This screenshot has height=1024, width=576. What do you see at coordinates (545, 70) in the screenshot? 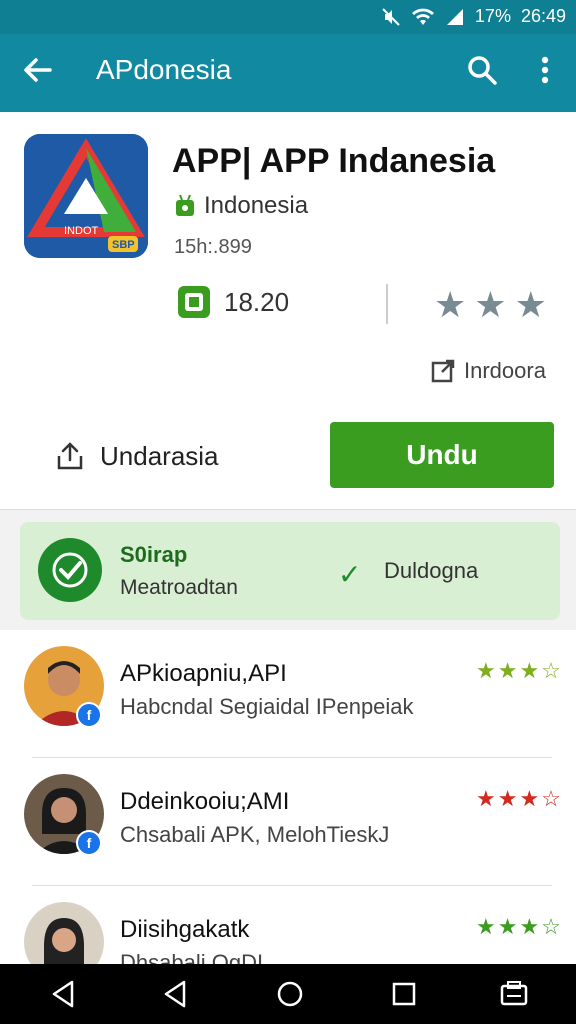
I see `more-vert-icon` at bounding box center [545, 70].